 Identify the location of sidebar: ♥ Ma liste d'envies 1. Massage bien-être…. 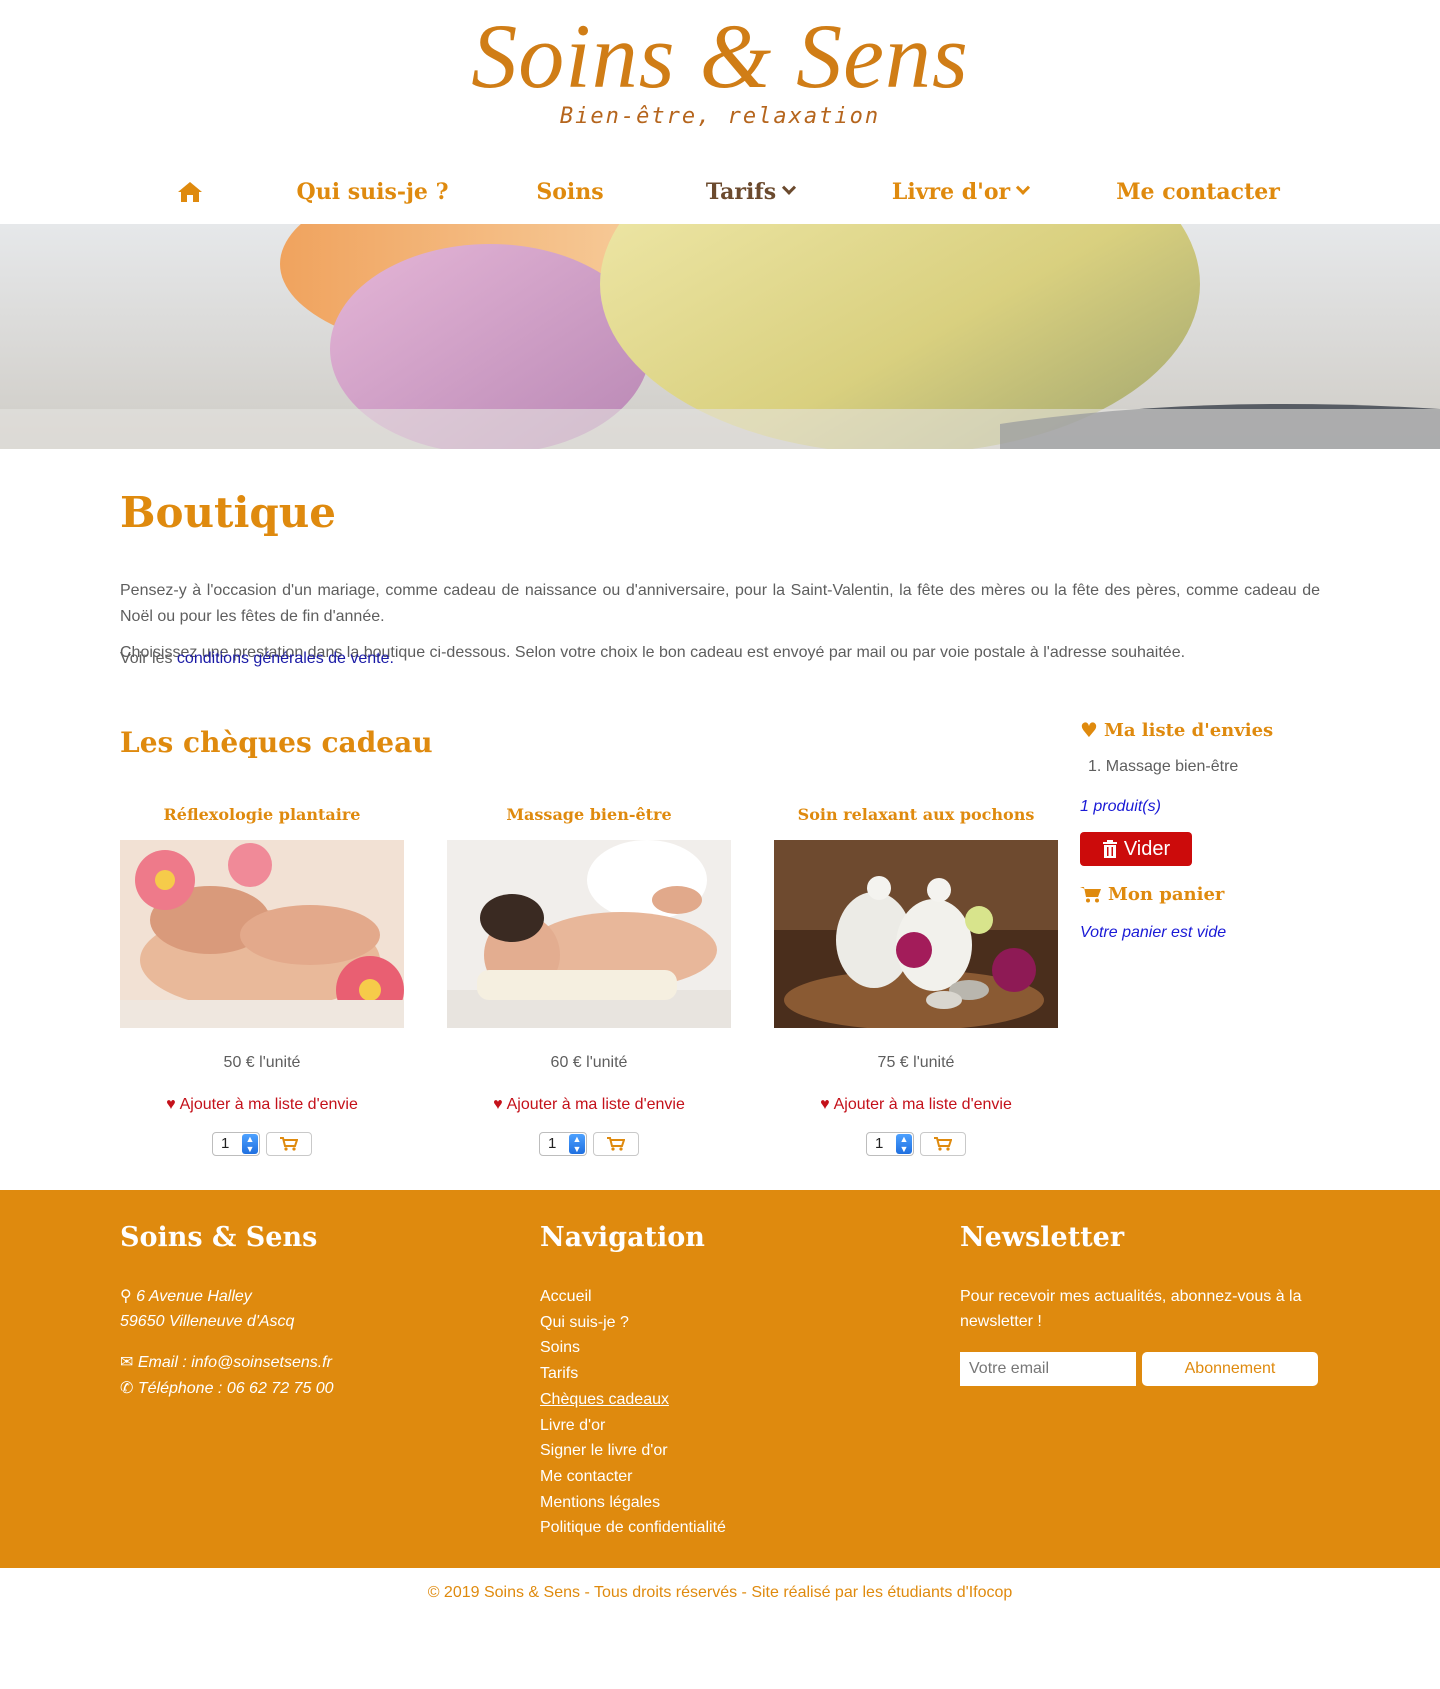
(1210, 829).